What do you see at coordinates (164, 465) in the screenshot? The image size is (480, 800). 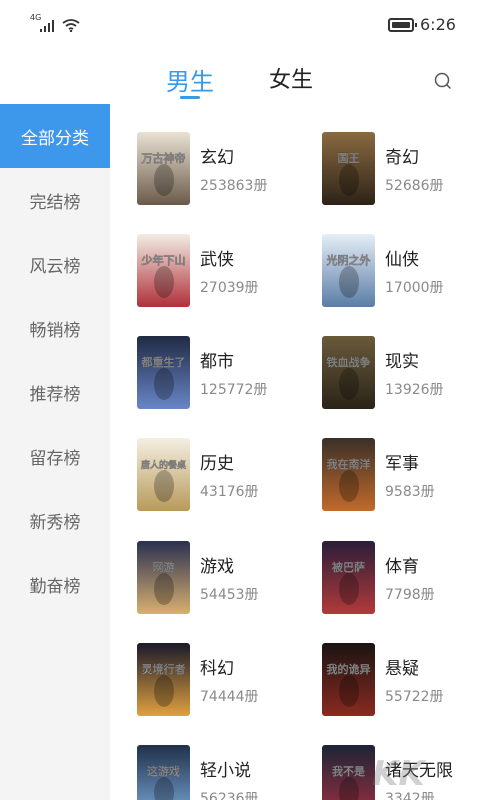 I see `cover-title: 唐人的餐桌` at bounding box center [164, 465].